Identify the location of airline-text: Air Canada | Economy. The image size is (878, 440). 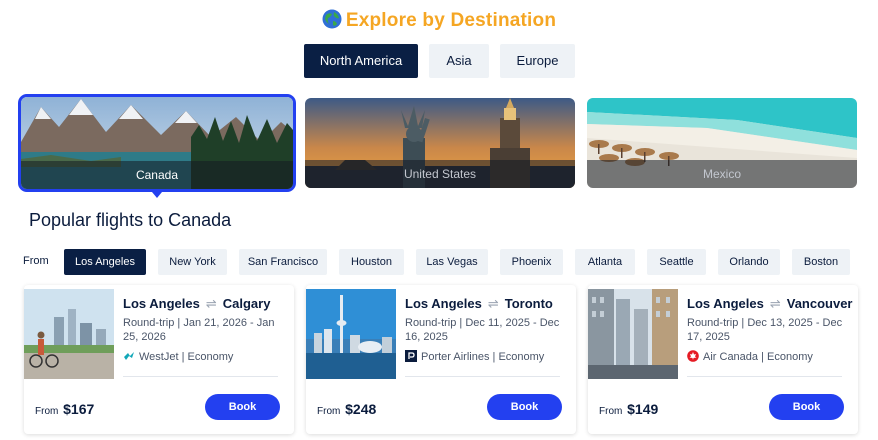
(758, 357).